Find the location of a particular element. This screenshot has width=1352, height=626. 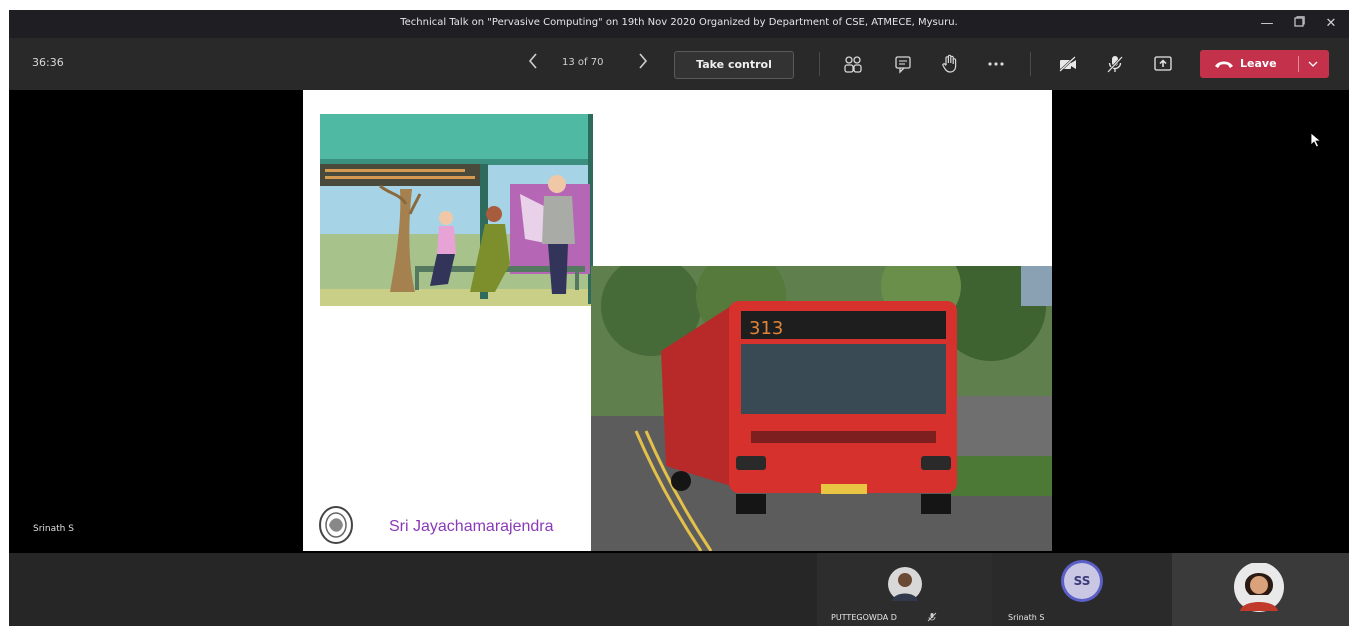

mouse-cursor-icon is located at coordinates (1316, 140).